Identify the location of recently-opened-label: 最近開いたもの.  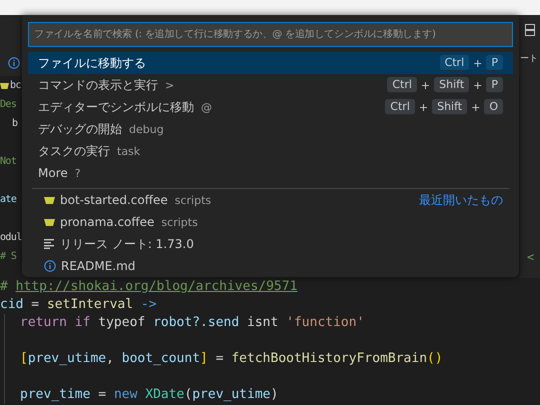
(461, 200).